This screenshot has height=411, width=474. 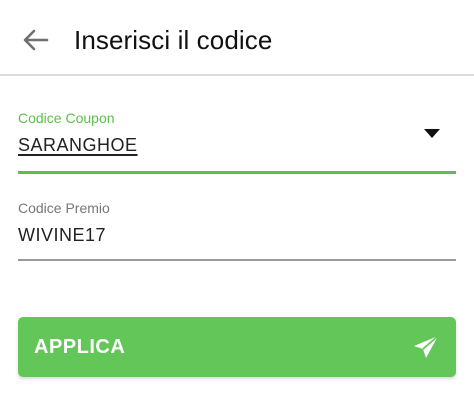 What do you see at coordinates (64, 208) in the screenshot?
I see `premio-code-label: Codice Premio` at bounding box center [64, 208].